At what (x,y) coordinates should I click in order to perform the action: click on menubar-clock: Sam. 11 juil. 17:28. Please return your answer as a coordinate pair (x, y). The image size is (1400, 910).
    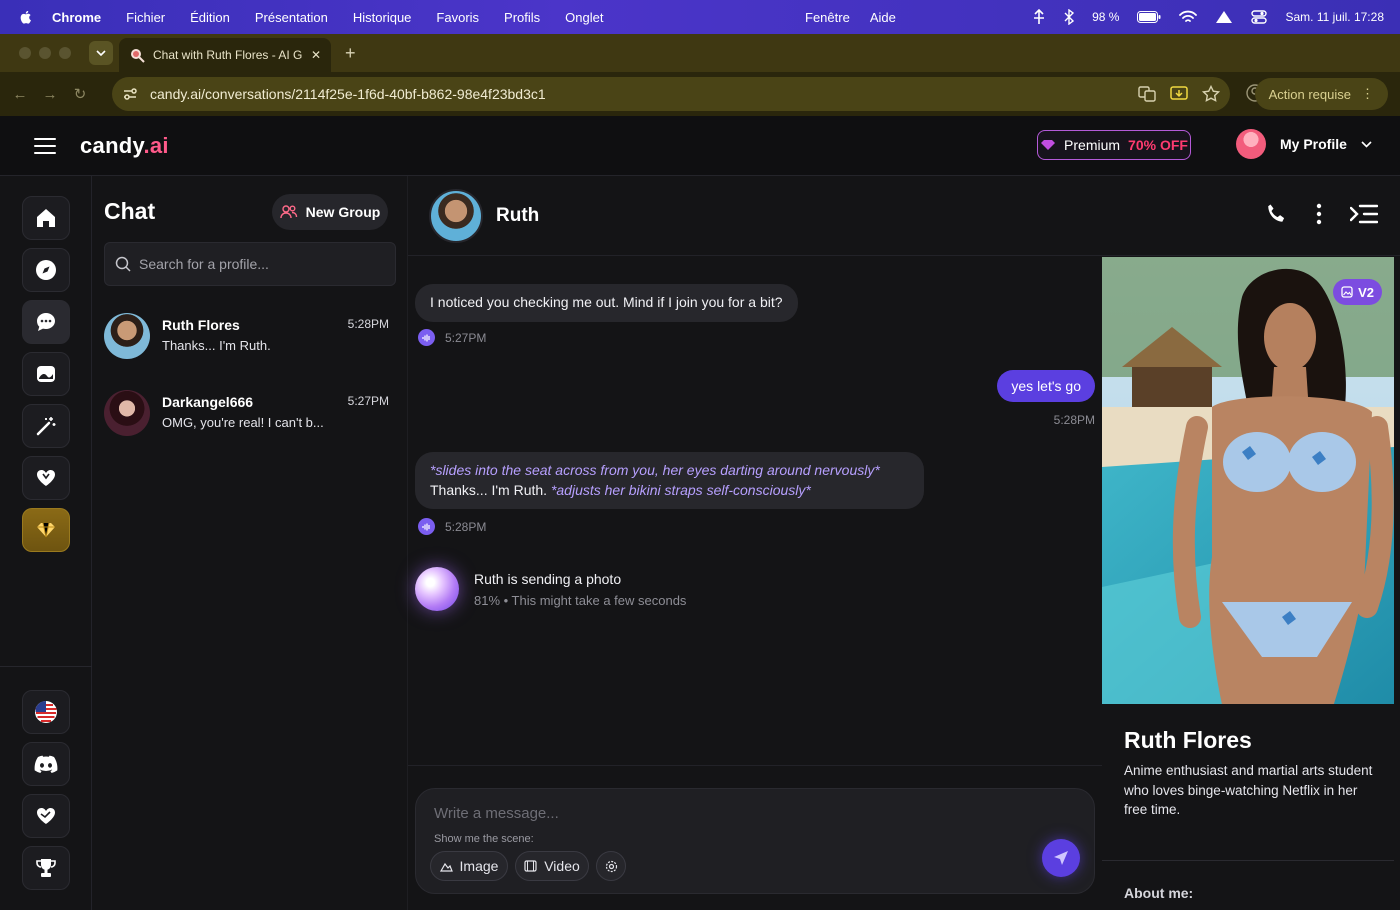
    Looking at the image, I should click on (1334, 17).